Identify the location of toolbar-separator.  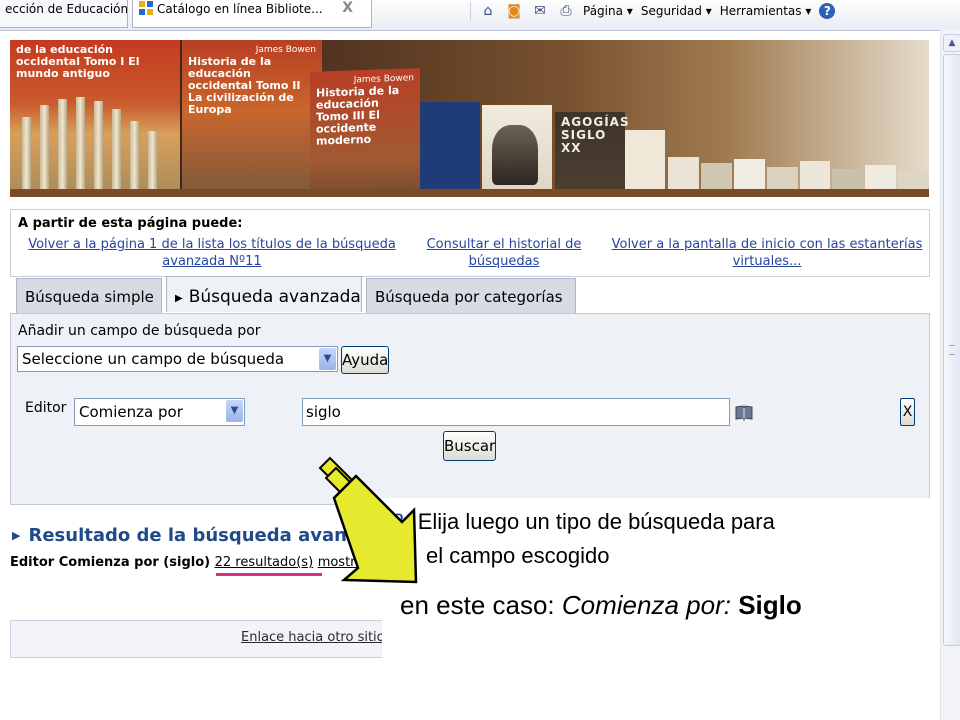
(470, 11).